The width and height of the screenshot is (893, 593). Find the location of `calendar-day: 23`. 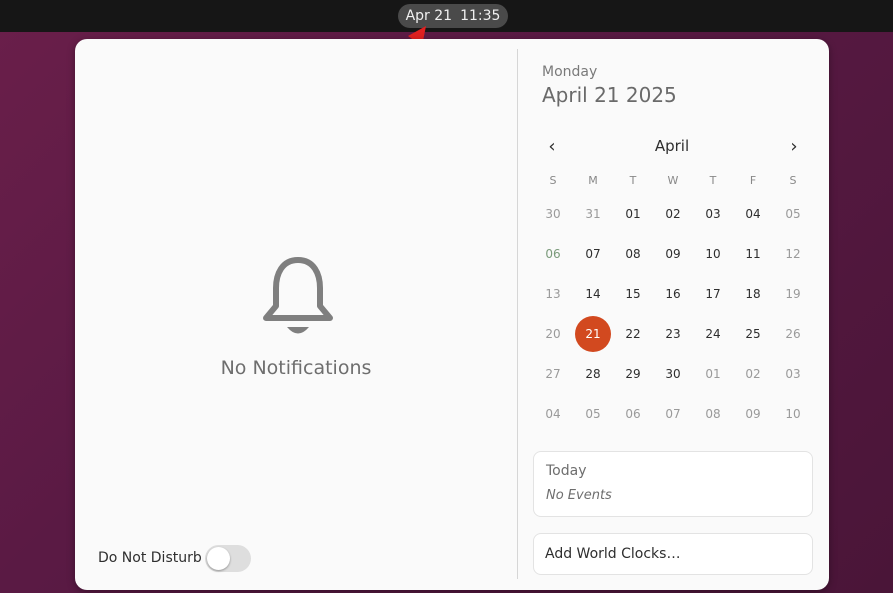

calendar-day: 23 is located at coordinates (673, 334).